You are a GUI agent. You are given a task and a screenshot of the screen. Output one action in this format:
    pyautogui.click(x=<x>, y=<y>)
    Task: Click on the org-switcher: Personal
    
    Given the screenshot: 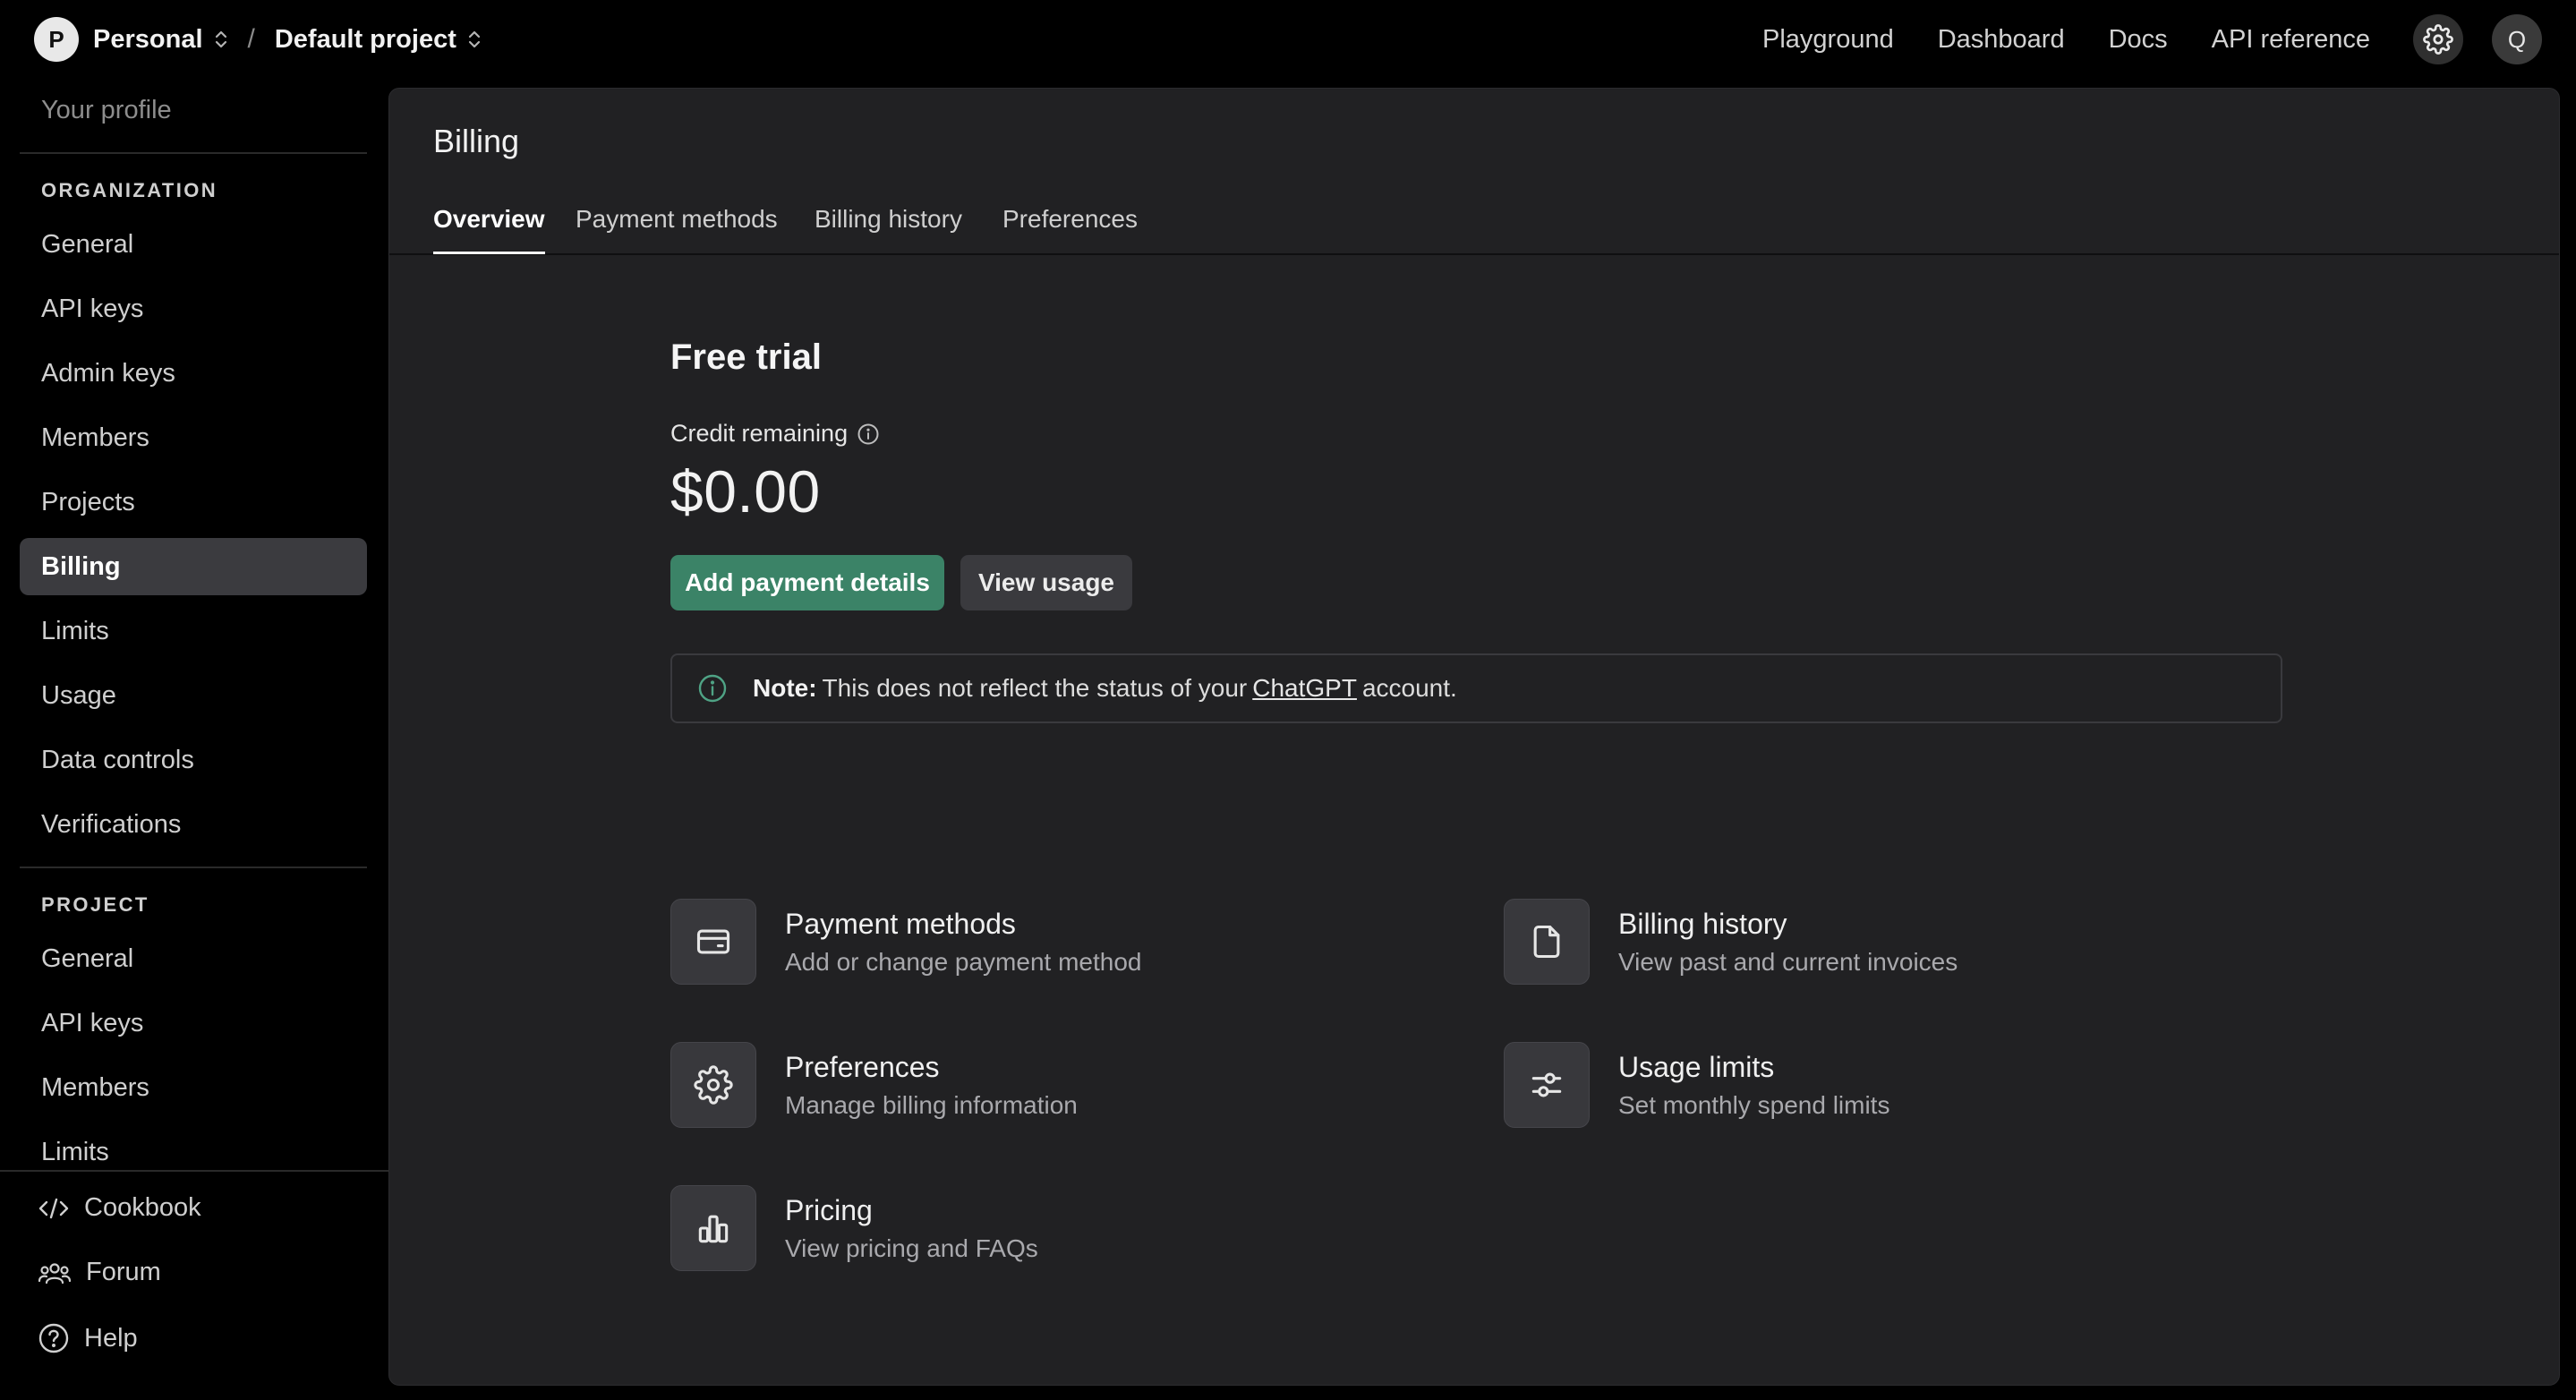 What is the action you would take?
    pyautogui.click(x=160, y=40)
    